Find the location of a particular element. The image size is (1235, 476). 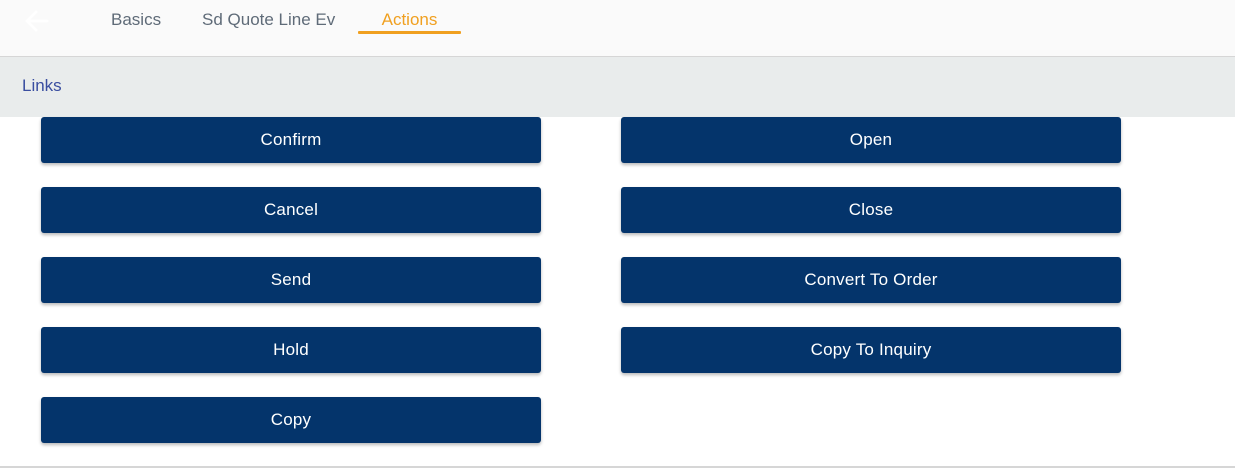

tab-label: Basics is located at coordinates (136, 19).